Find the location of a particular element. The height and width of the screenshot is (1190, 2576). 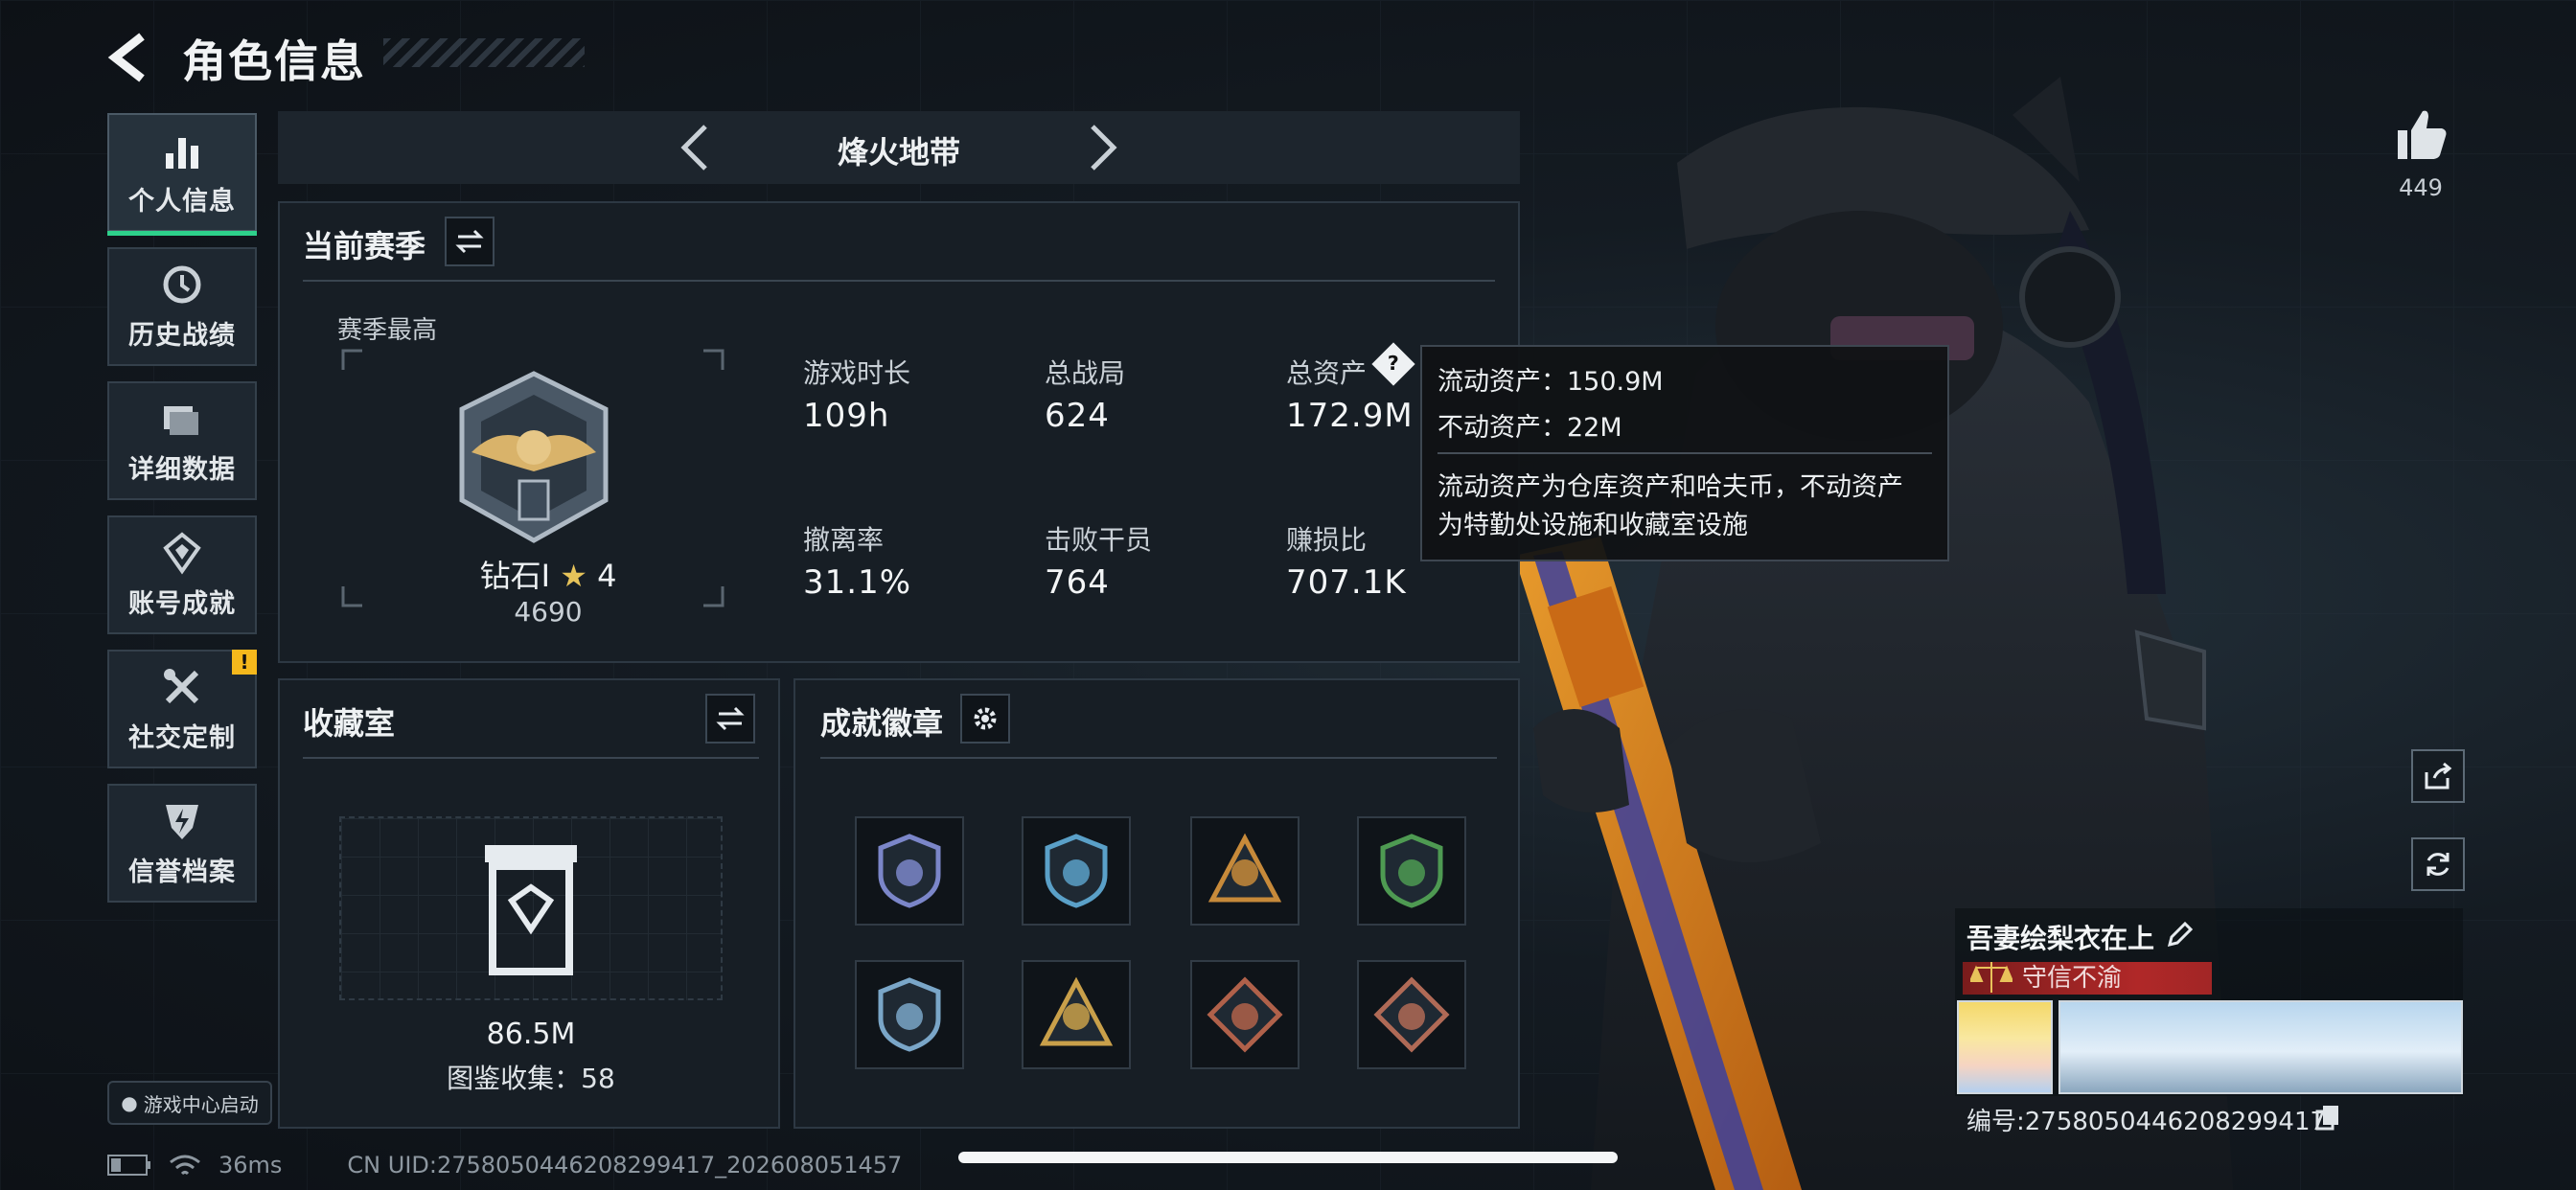

share-button is located at coordinates (2438, 776).